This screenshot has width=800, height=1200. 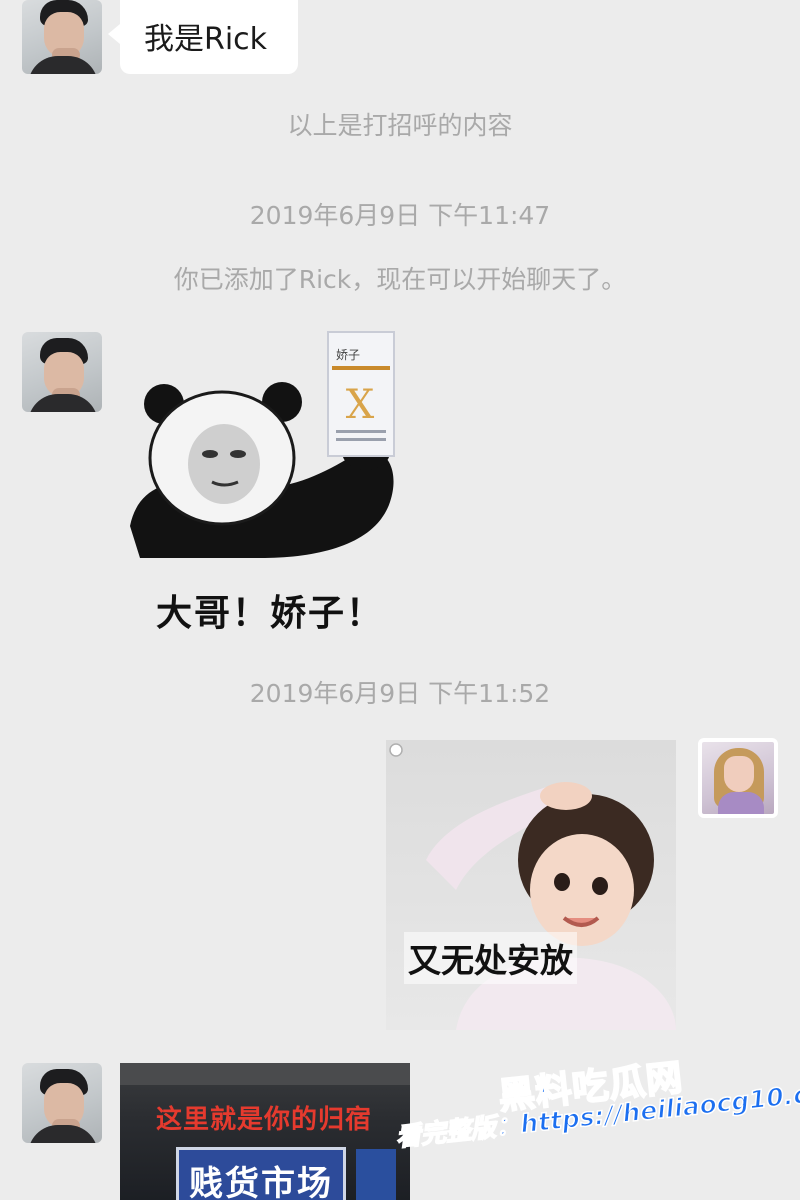 I want to click on market-sign-image: 这里就是你的归宿 贱货市场, so click(x=265, y=1131).